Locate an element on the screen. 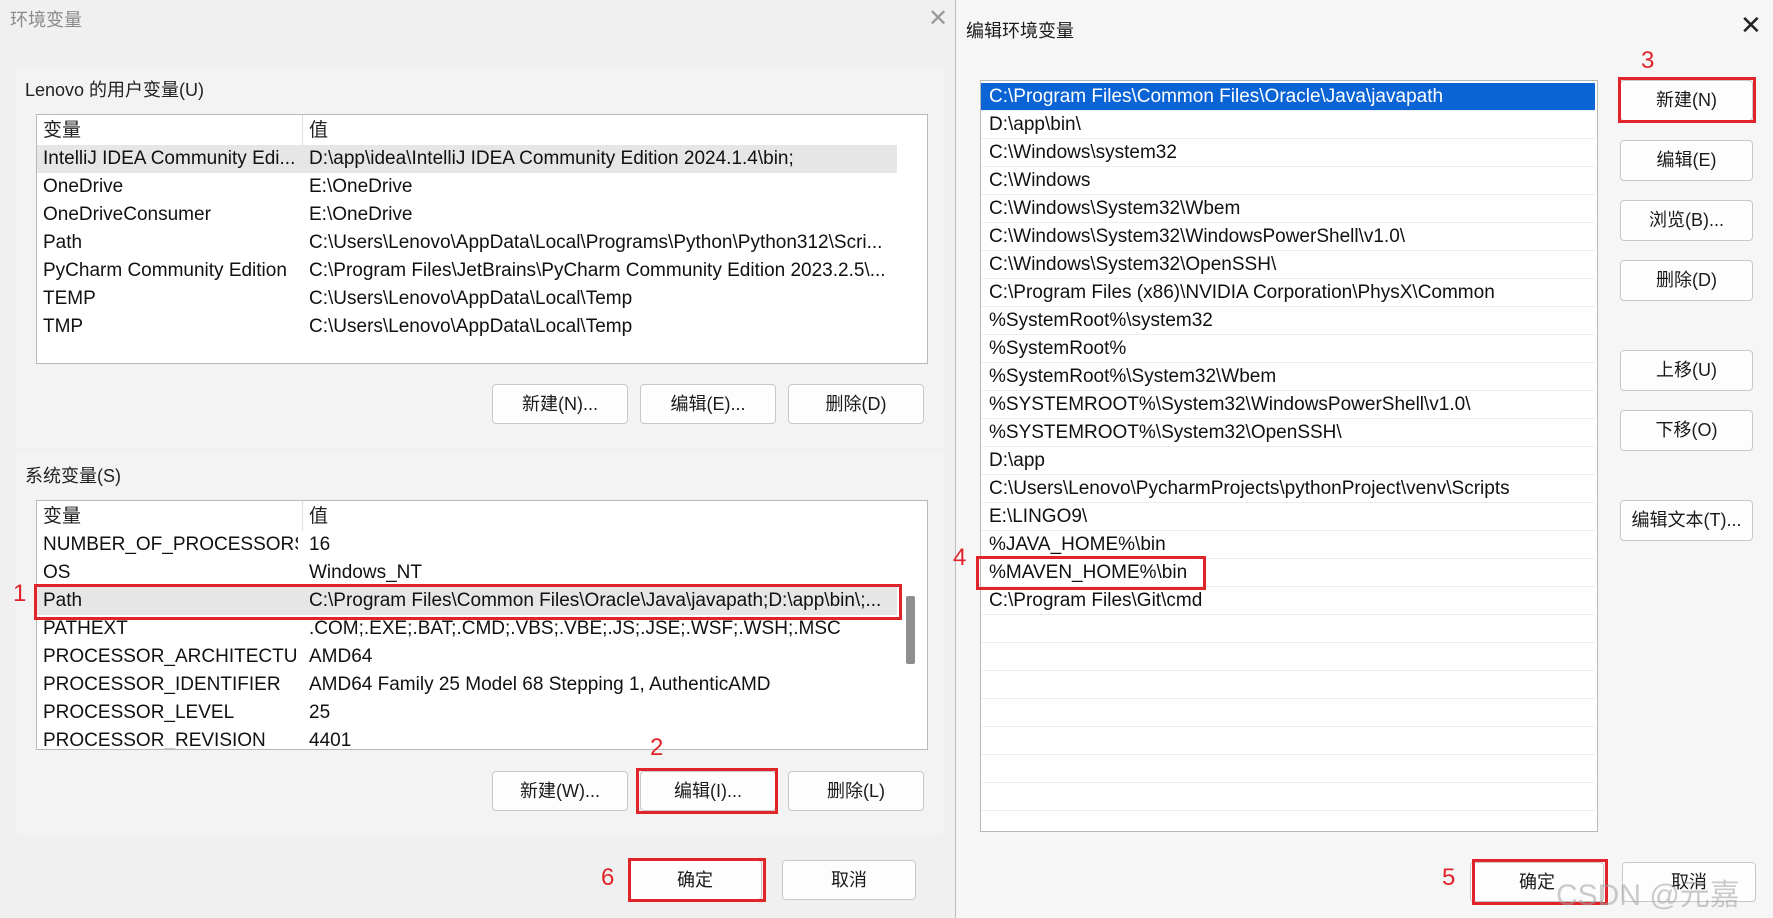  variable-name: PROCESSOR_LEVEL is located at coordinates (139, 712).